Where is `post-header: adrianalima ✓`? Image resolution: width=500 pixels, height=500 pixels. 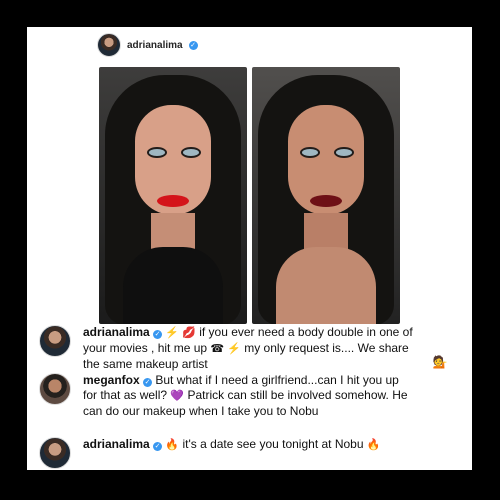 post-header: adrianalima ✓ is located at coordinates (147, 45).